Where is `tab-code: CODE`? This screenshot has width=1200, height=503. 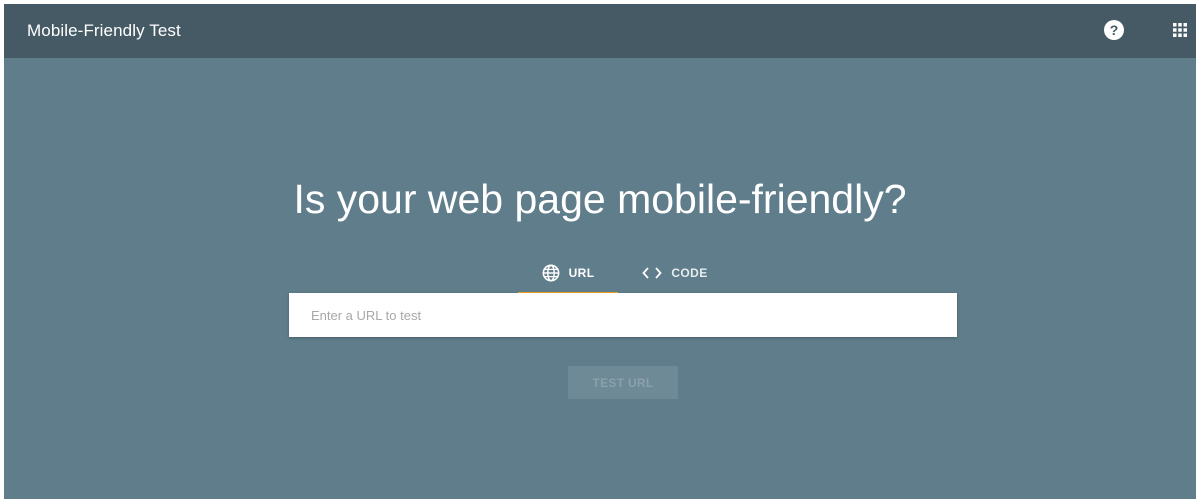 tab-code: CODE is located at coordinates (675, 272).